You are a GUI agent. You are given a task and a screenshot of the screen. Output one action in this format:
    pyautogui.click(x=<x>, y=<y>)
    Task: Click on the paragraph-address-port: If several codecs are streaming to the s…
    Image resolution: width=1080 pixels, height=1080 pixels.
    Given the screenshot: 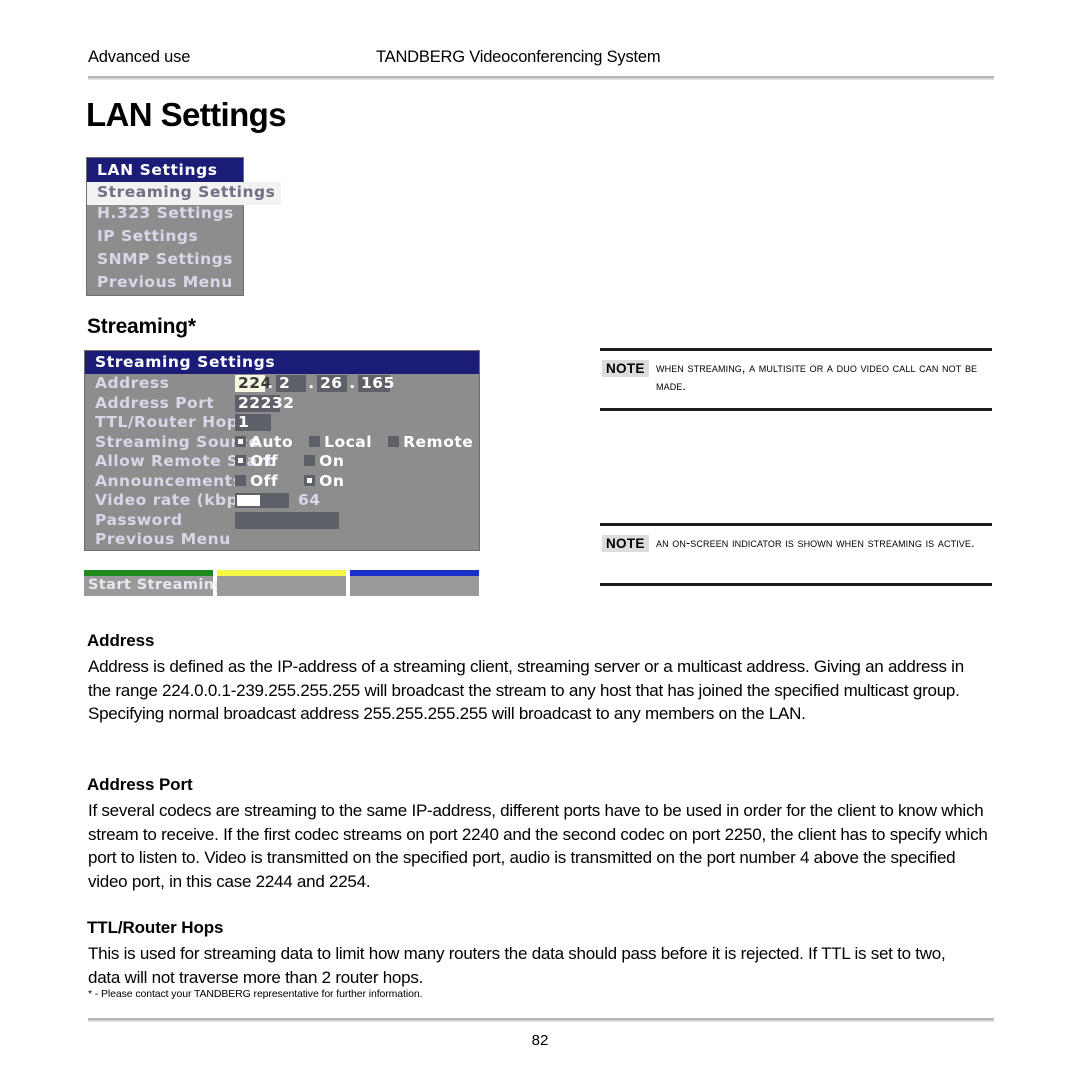 What is the action you would take?
    pyautogui.click(x=538, y=846)
    